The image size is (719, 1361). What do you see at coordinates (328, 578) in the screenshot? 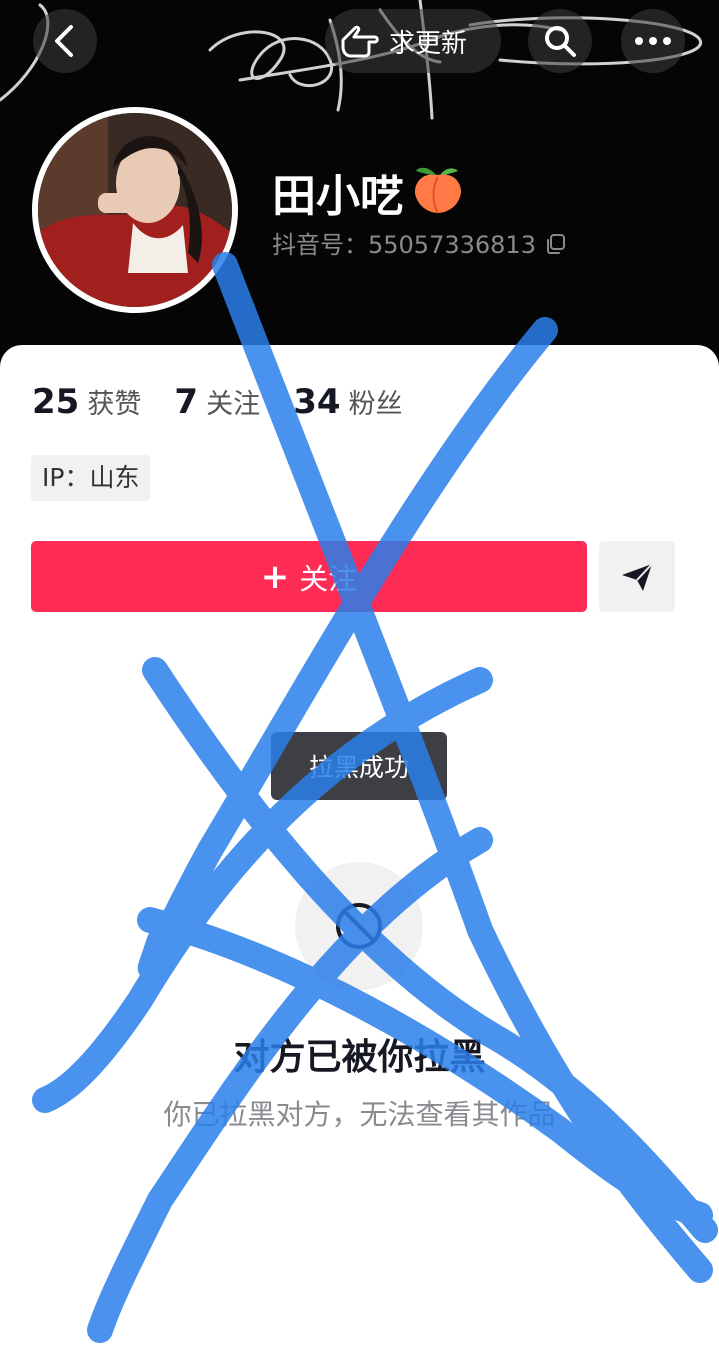
I see `follow-label: 关注` at bounding box center [328, 578].